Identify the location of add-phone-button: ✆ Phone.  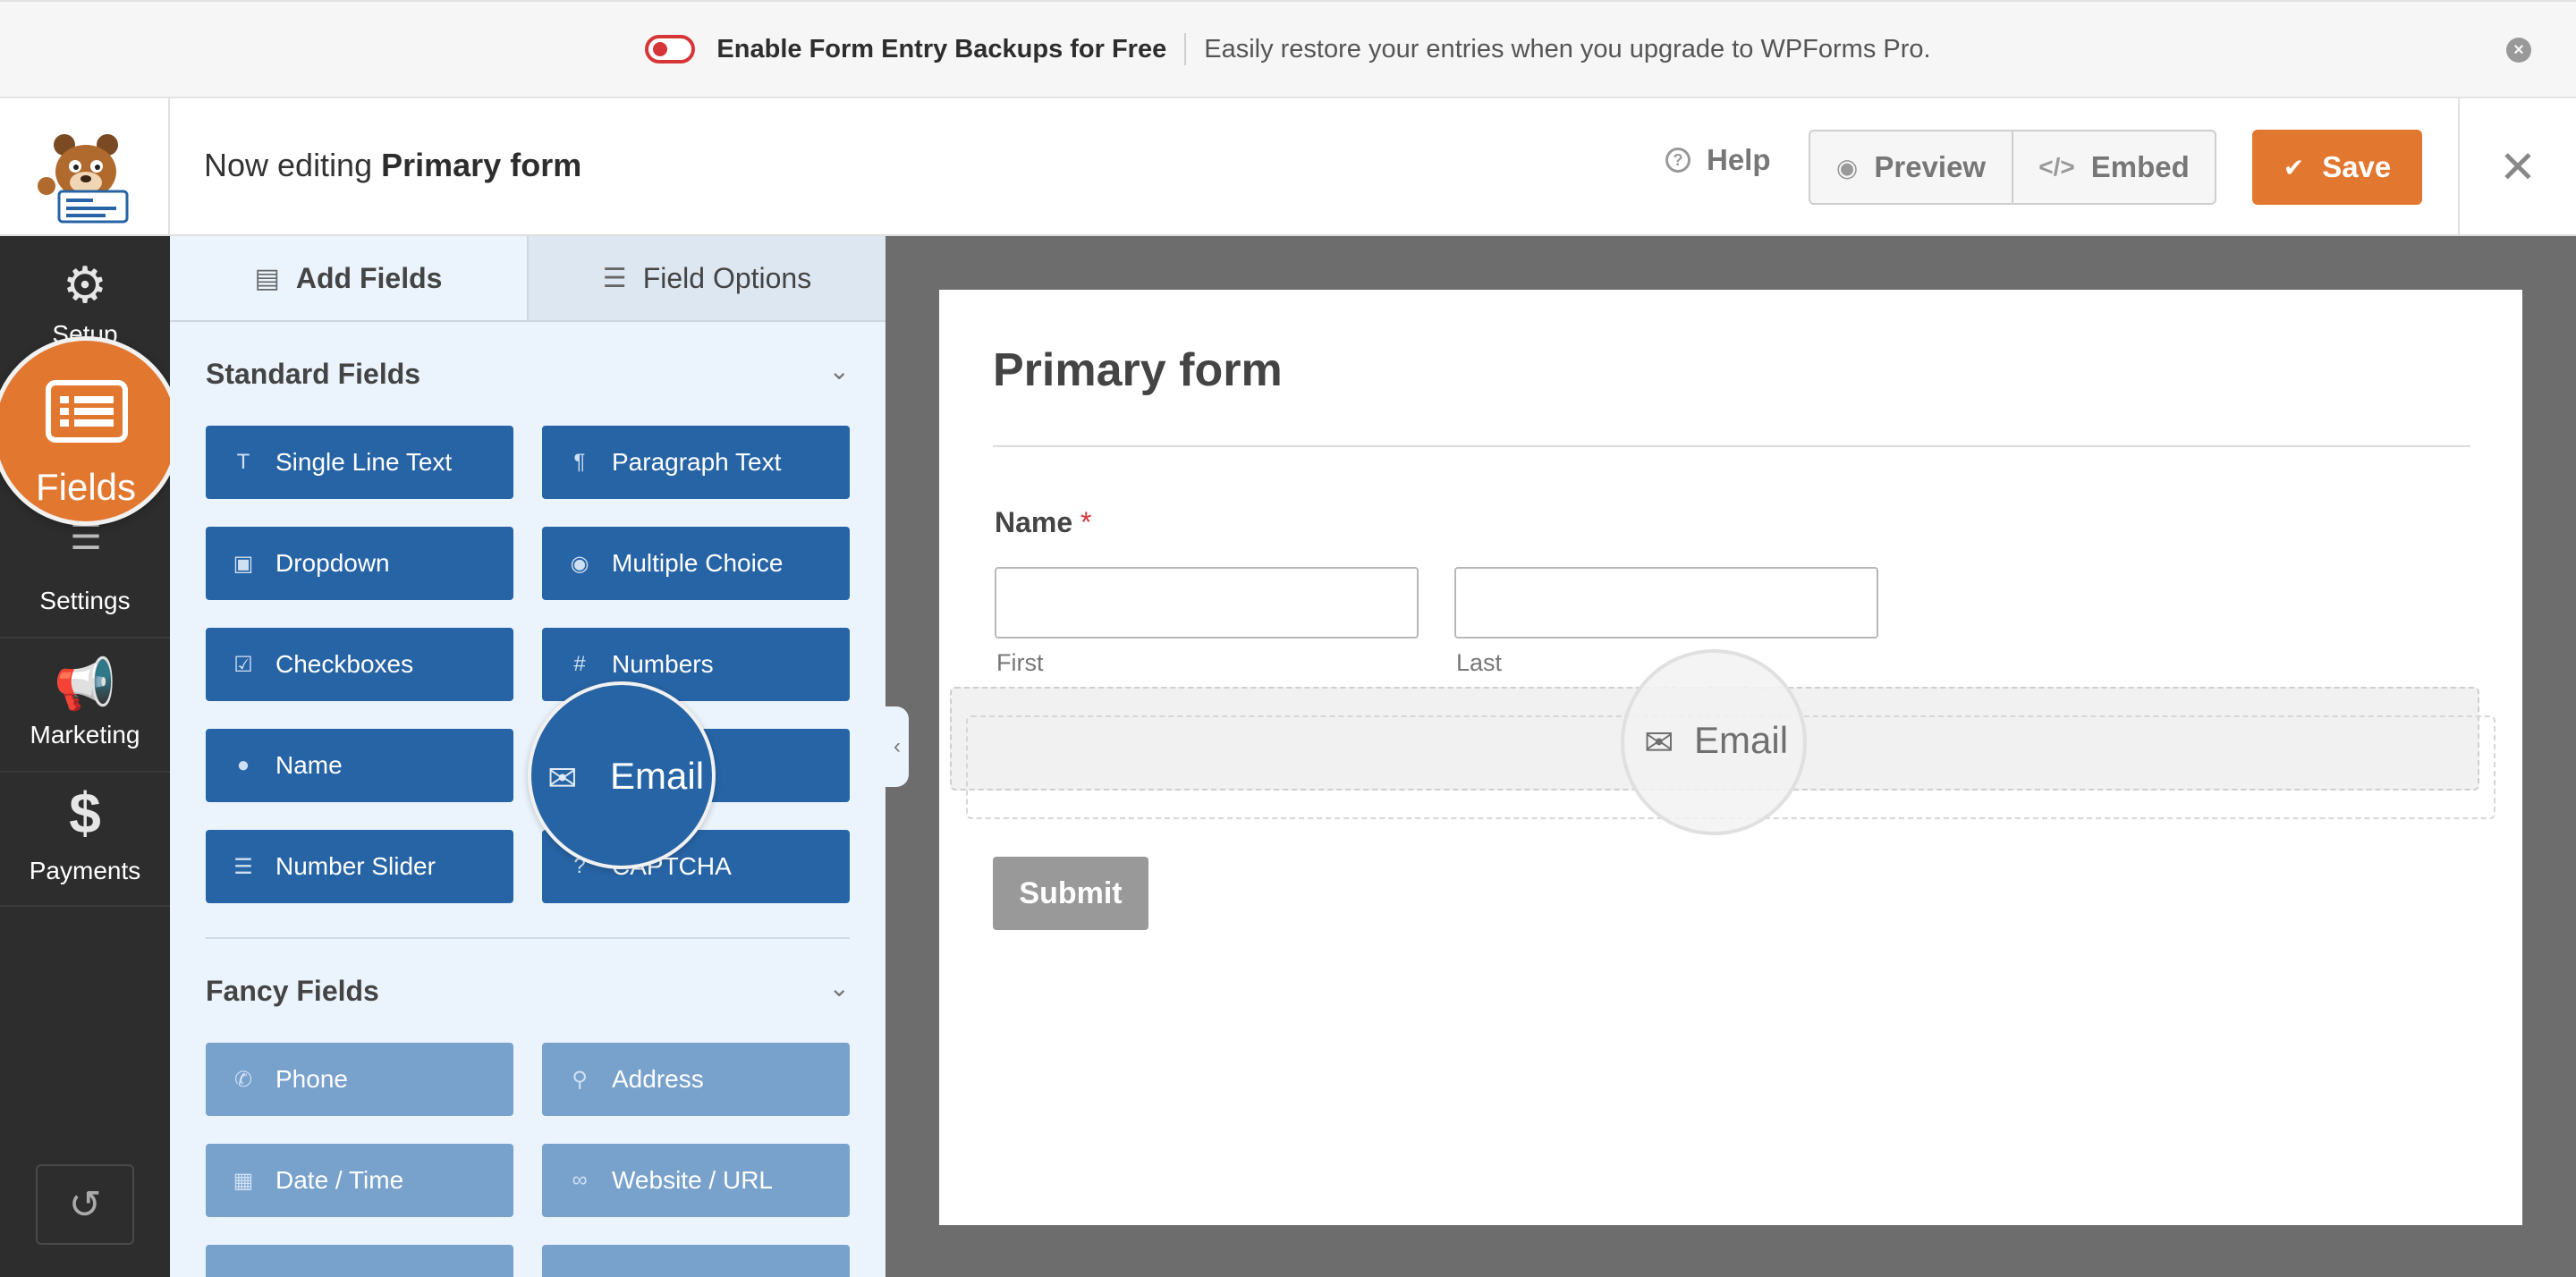
(359, 1079).